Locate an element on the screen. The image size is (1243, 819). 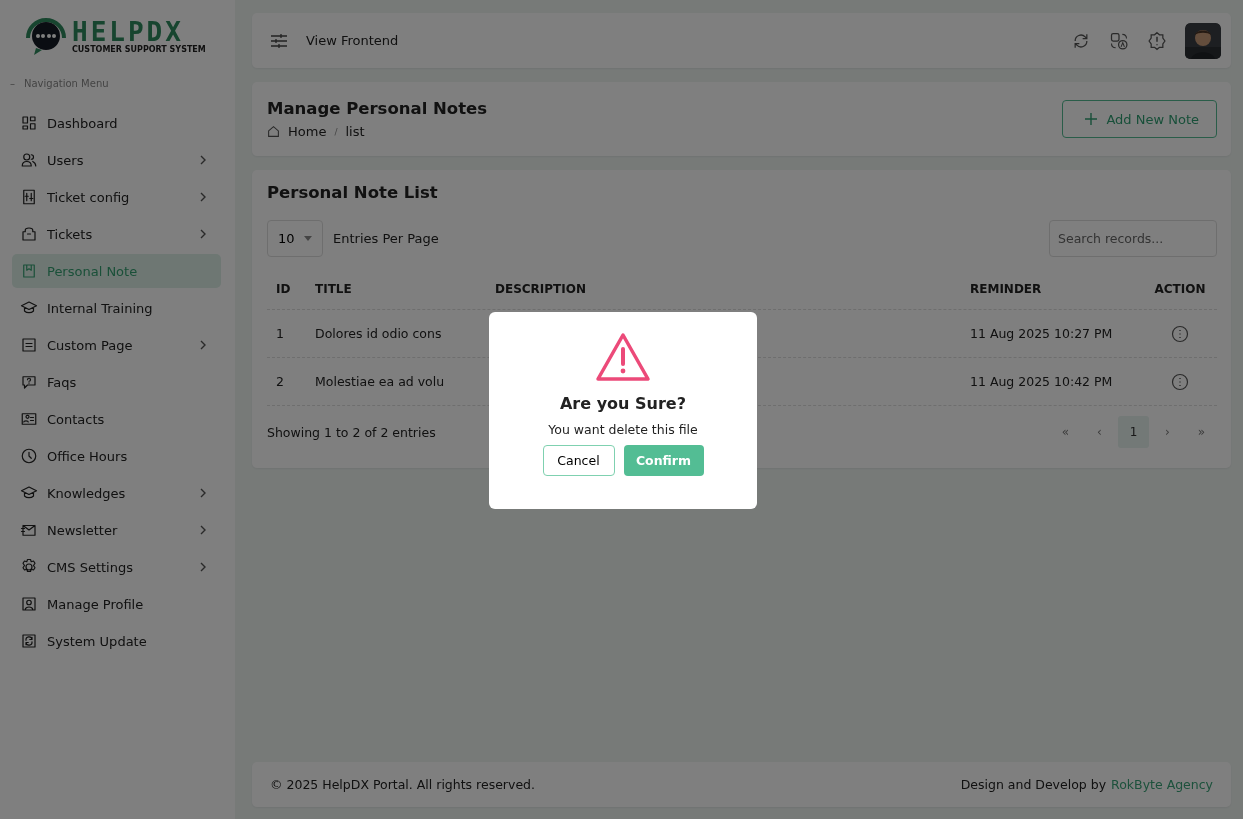
plus-icon is located at coordinates (1091, 119).